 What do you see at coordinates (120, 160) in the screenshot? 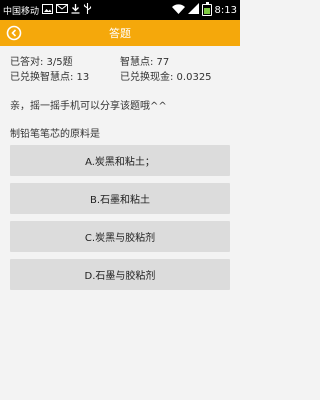
I see `option-a-button: A.炭黑和粘土；` at bounding box center [120, 160].